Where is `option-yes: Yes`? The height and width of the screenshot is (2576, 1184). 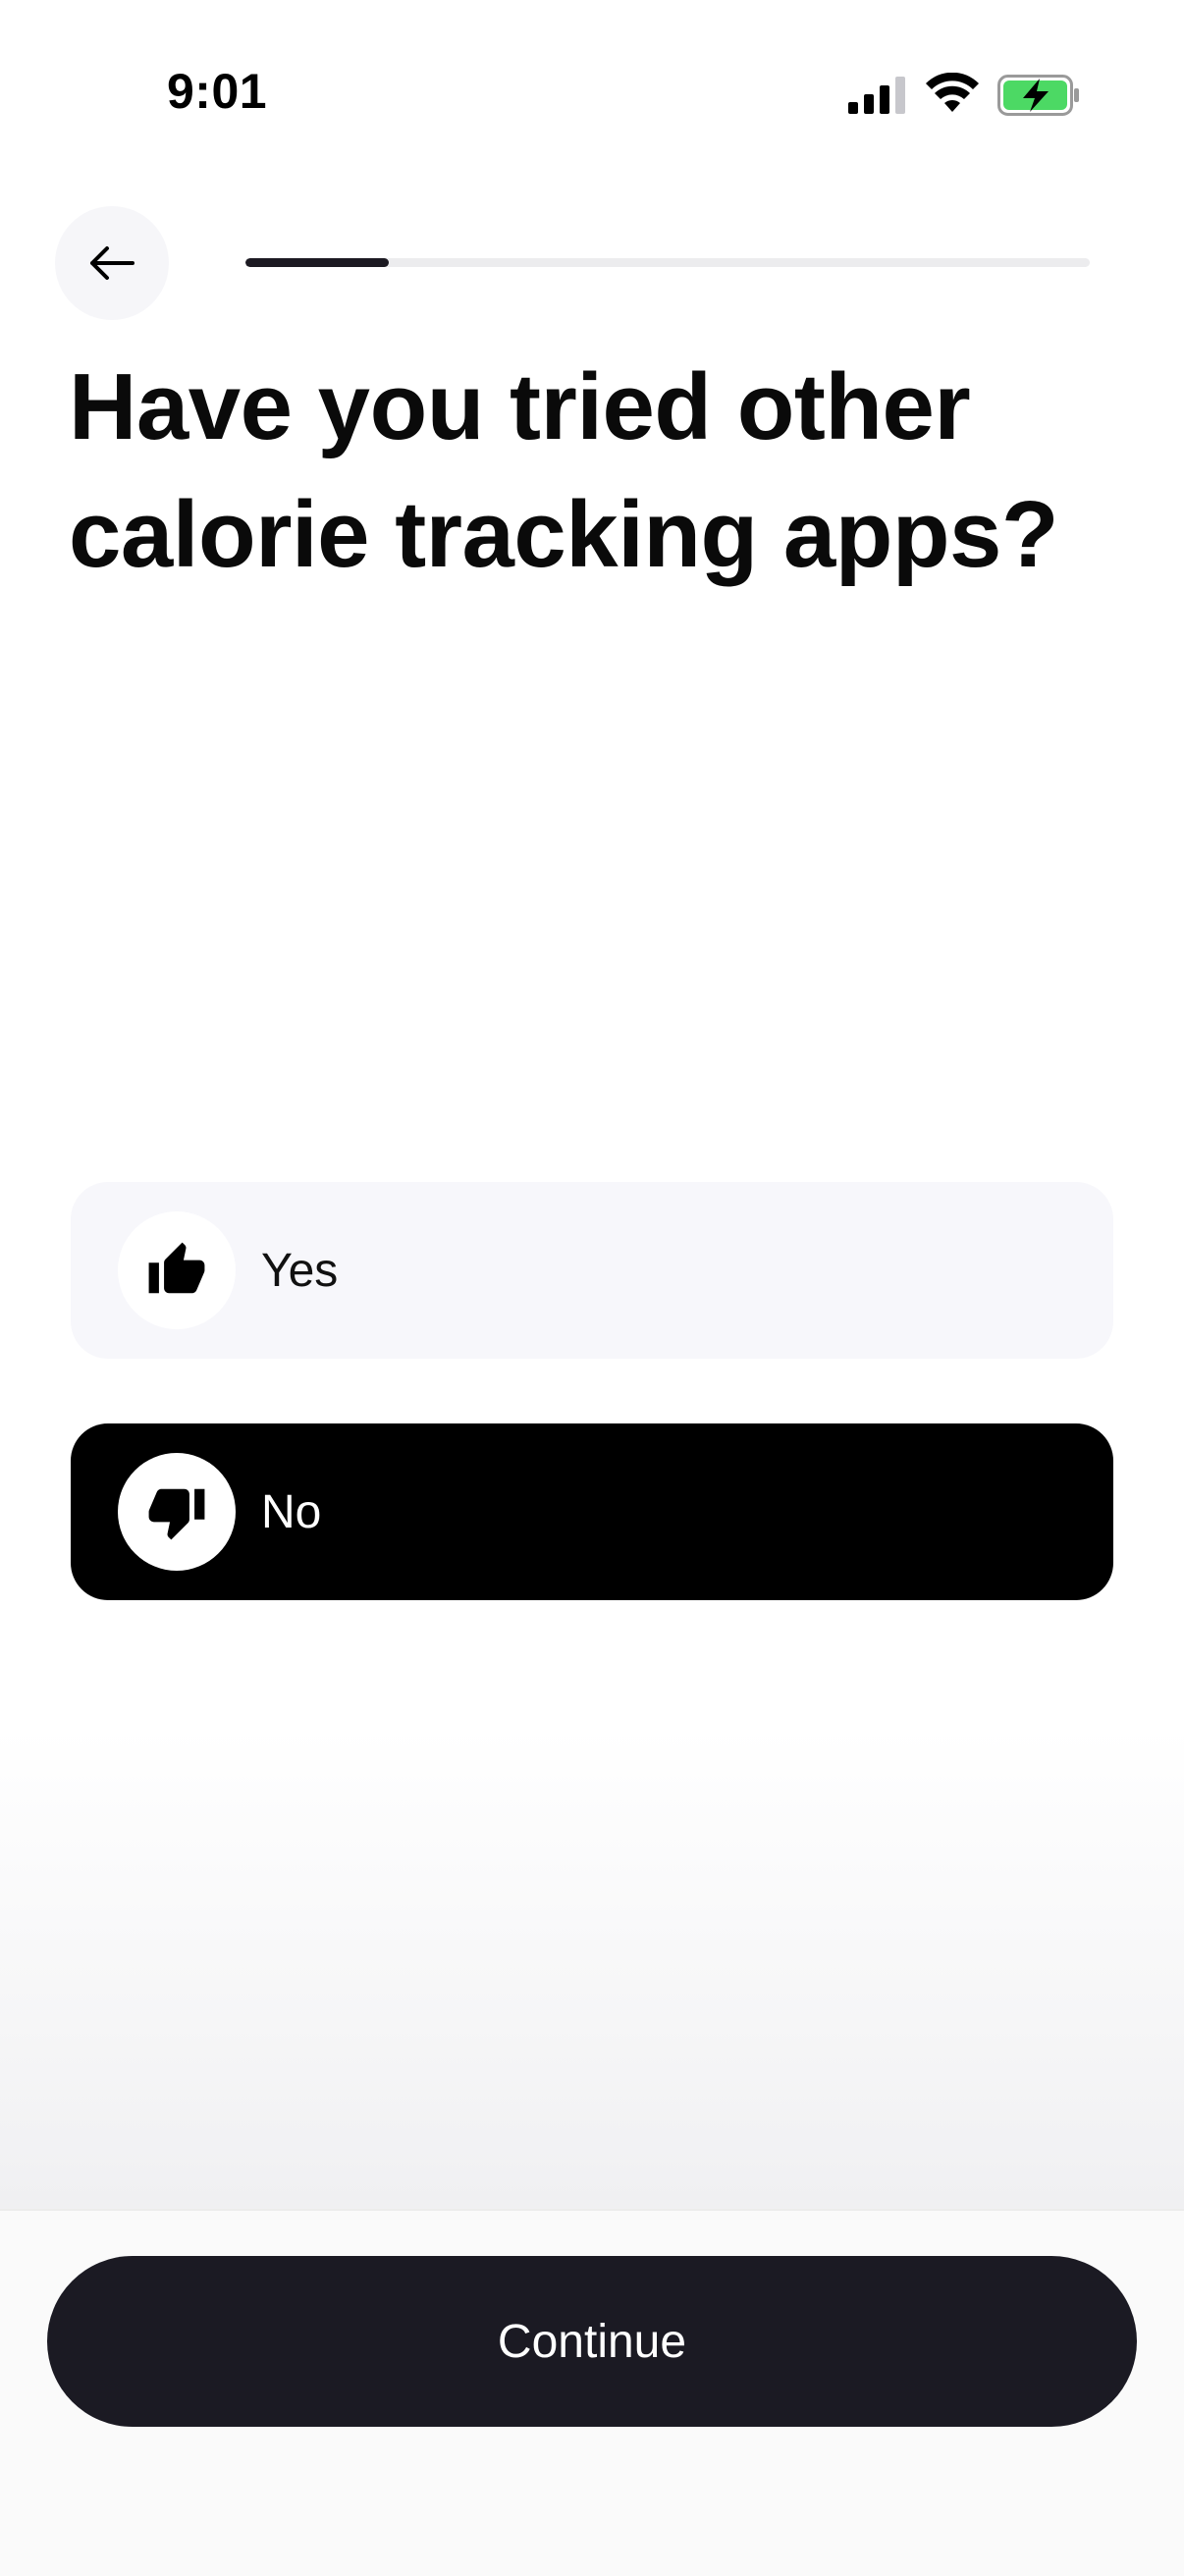
option-yes: Yes is located at coordinates (592, 1270).